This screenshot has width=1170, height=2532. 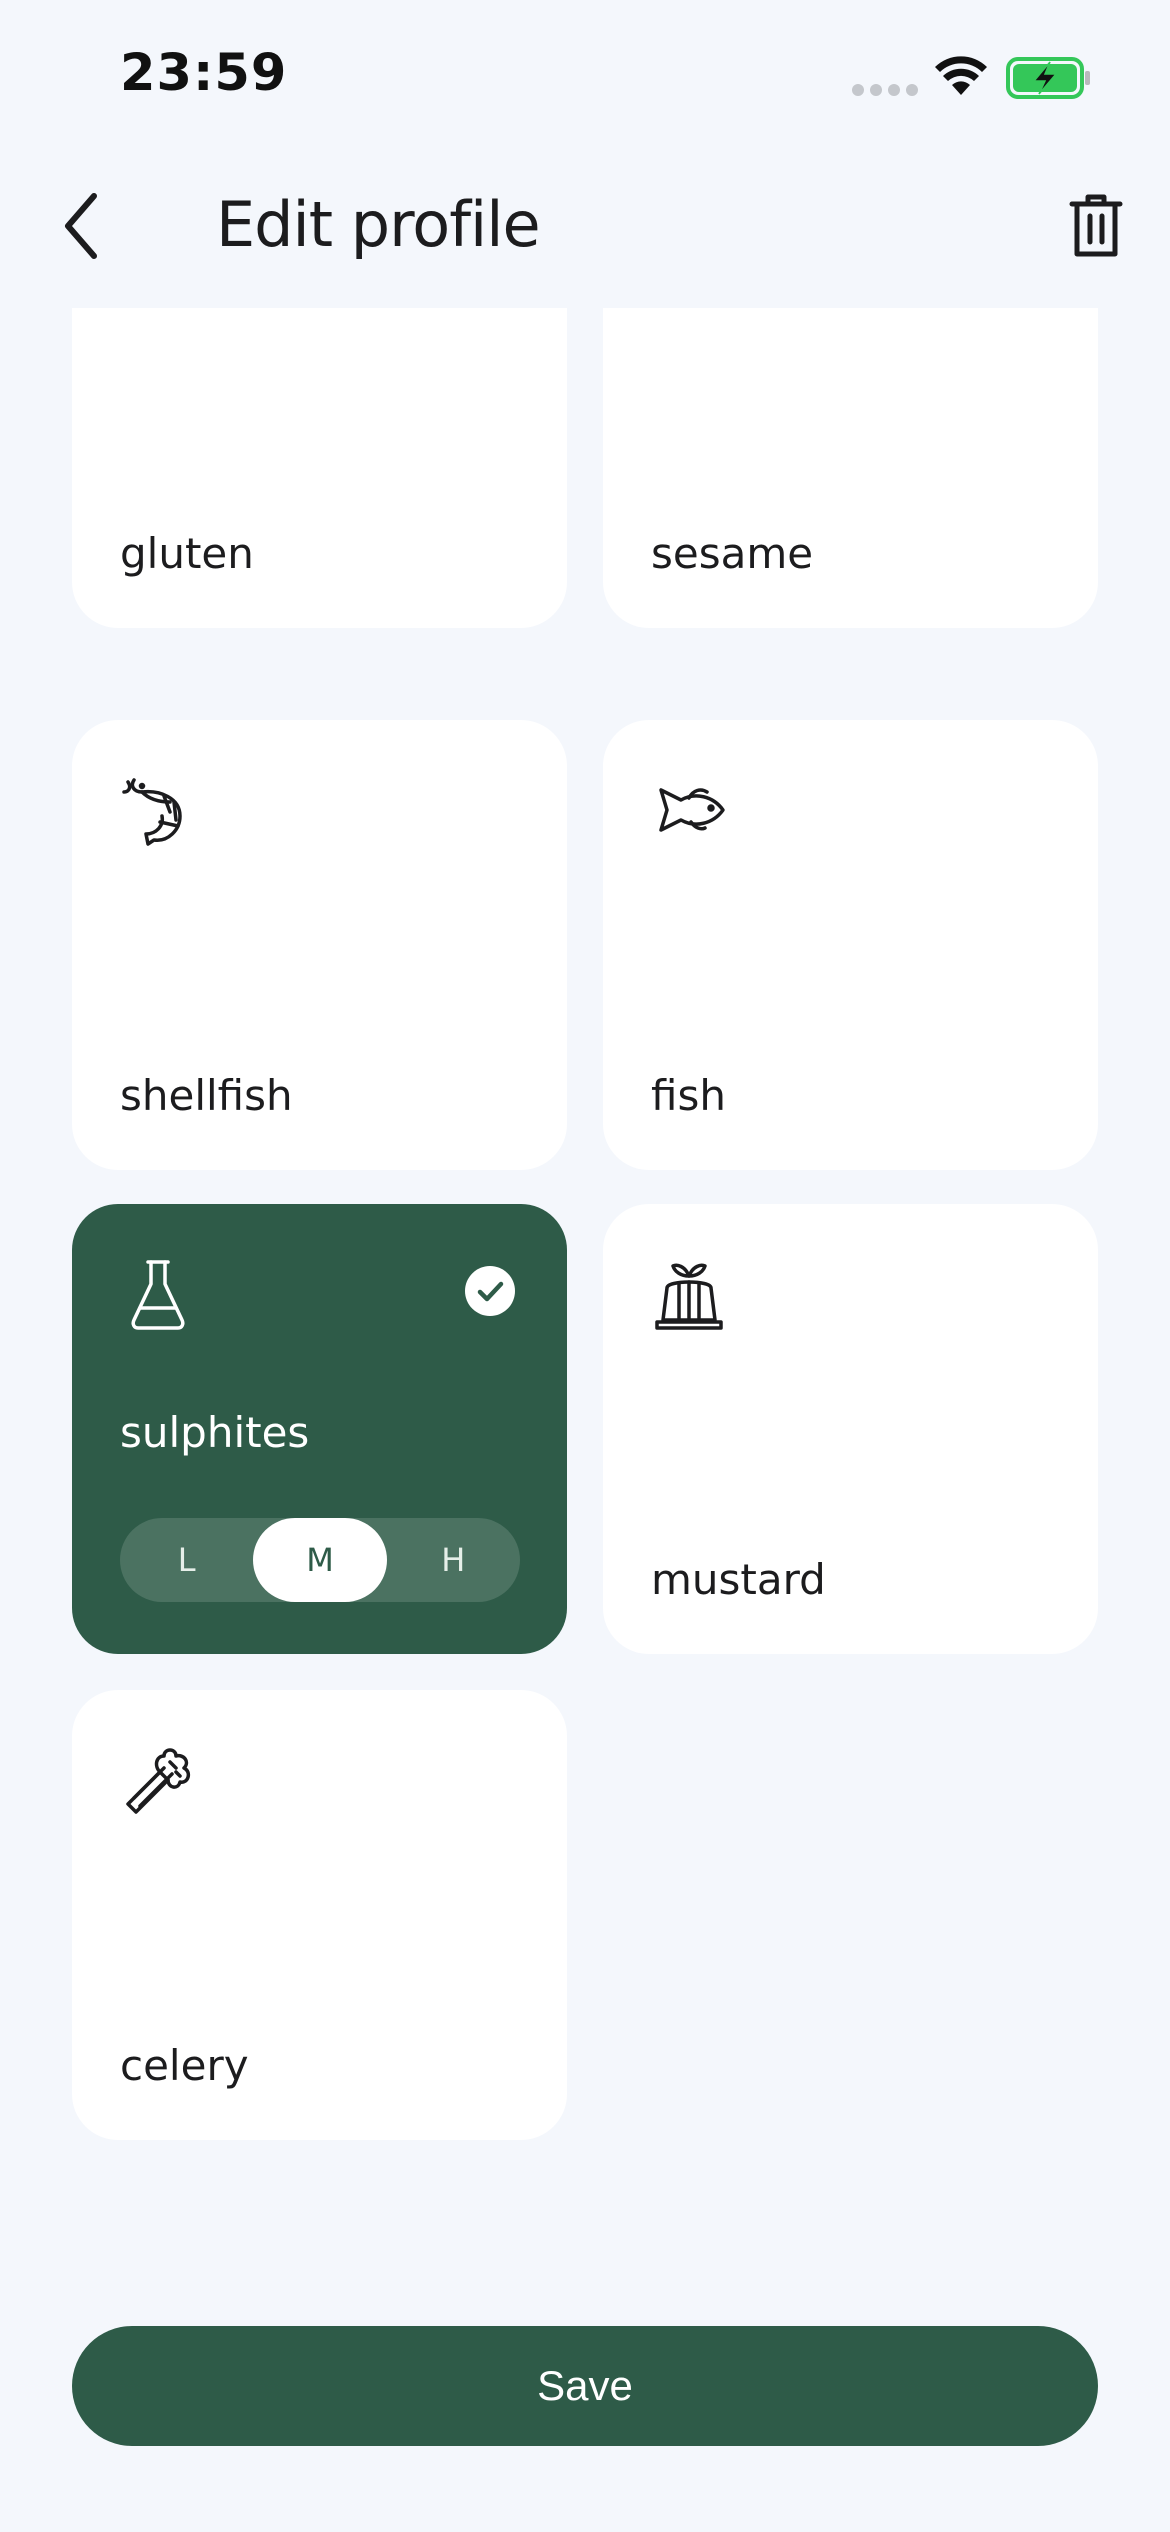 What do you see at coordinates (689, 1296) in the screenshot?
I see `jelly-mold-icon` at bounding box center [689, 1296].